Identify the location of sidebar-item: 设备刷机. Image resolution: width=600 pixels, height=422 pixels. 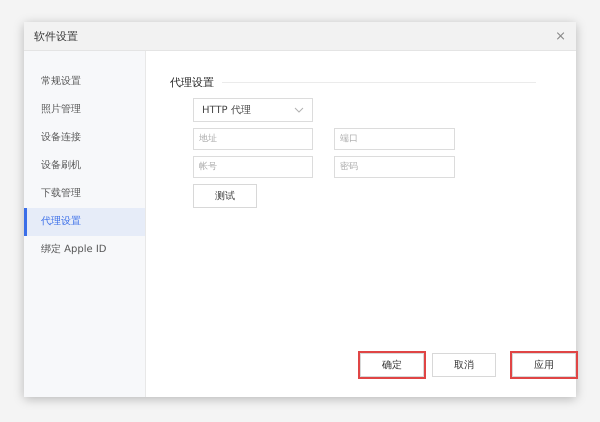
(84, 166).